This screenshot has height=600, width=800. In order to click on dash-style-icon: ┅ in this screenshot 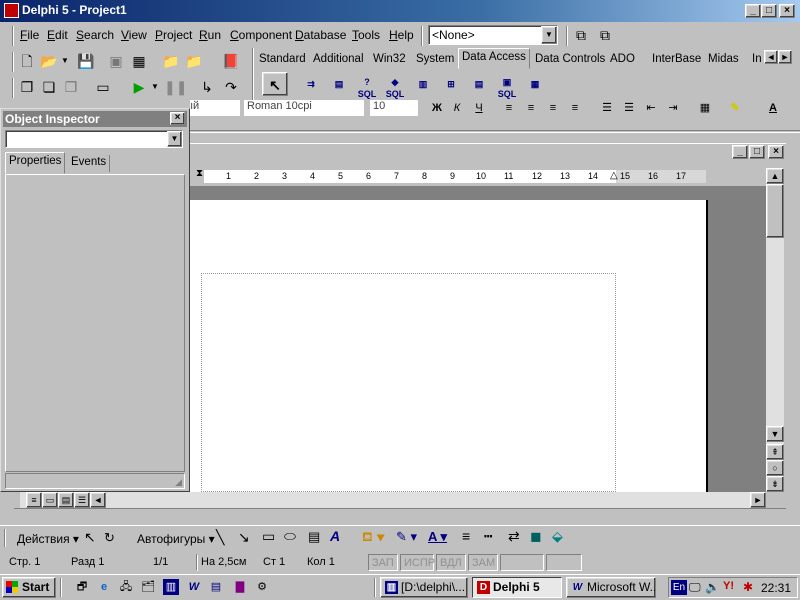, I will do `click(488, 536)`.